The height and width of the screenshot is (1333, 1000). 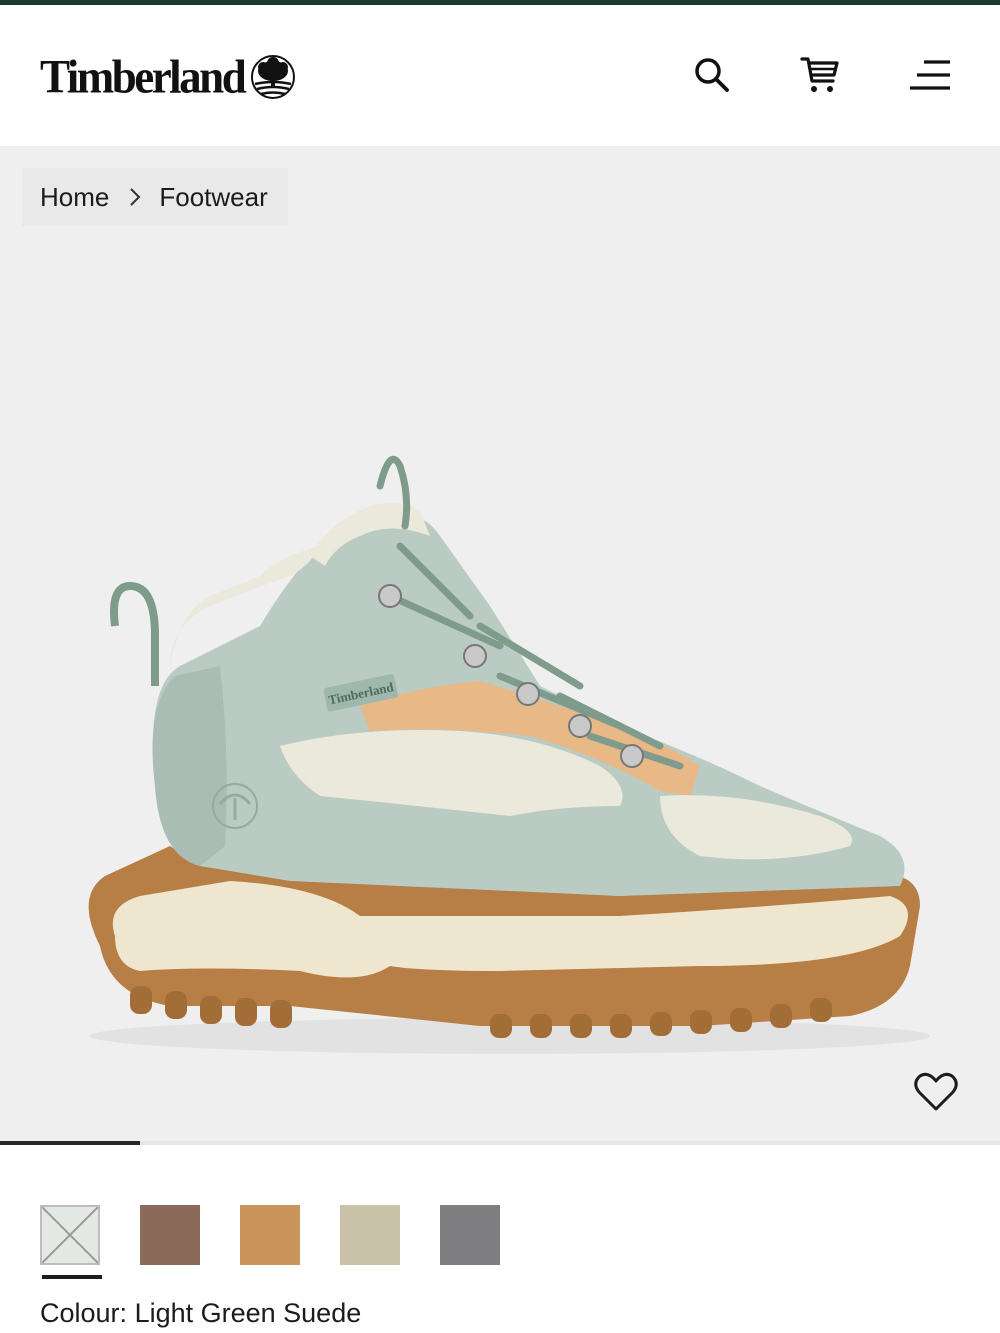 I want to click on swatch-beige, so click(x=370, y=1235).